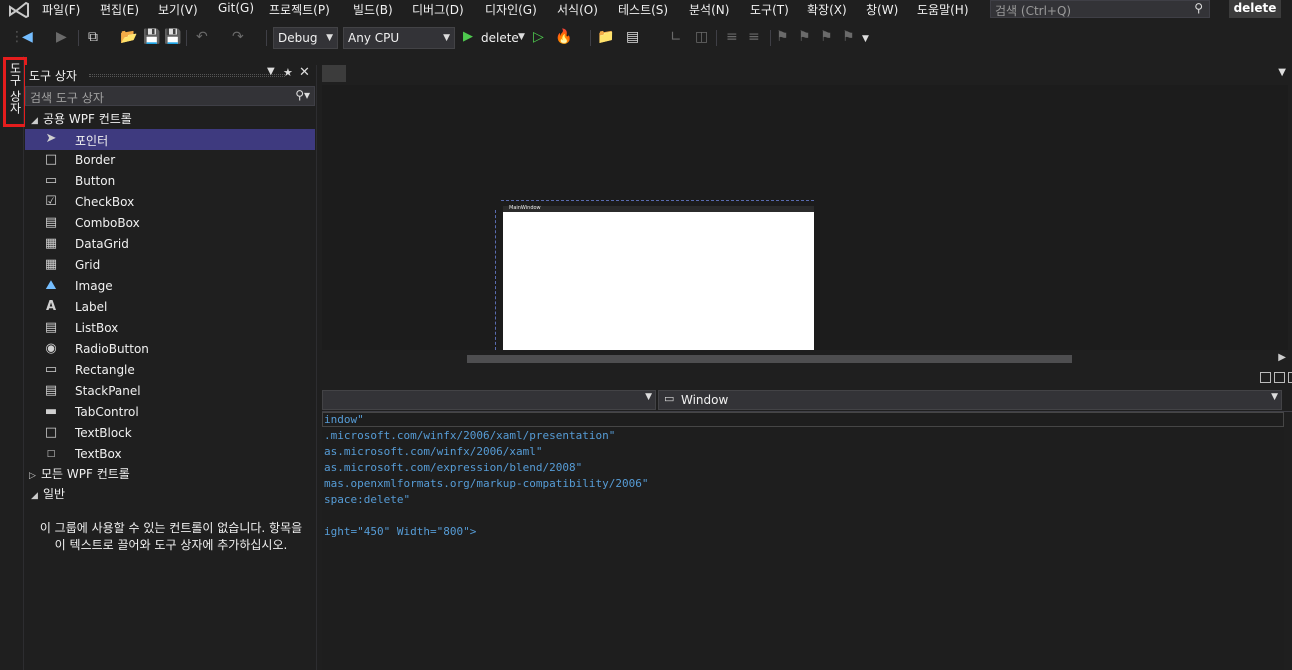 The image size is (1292, 670). I want to click on scrollbar-thumb, so click(769, 359).